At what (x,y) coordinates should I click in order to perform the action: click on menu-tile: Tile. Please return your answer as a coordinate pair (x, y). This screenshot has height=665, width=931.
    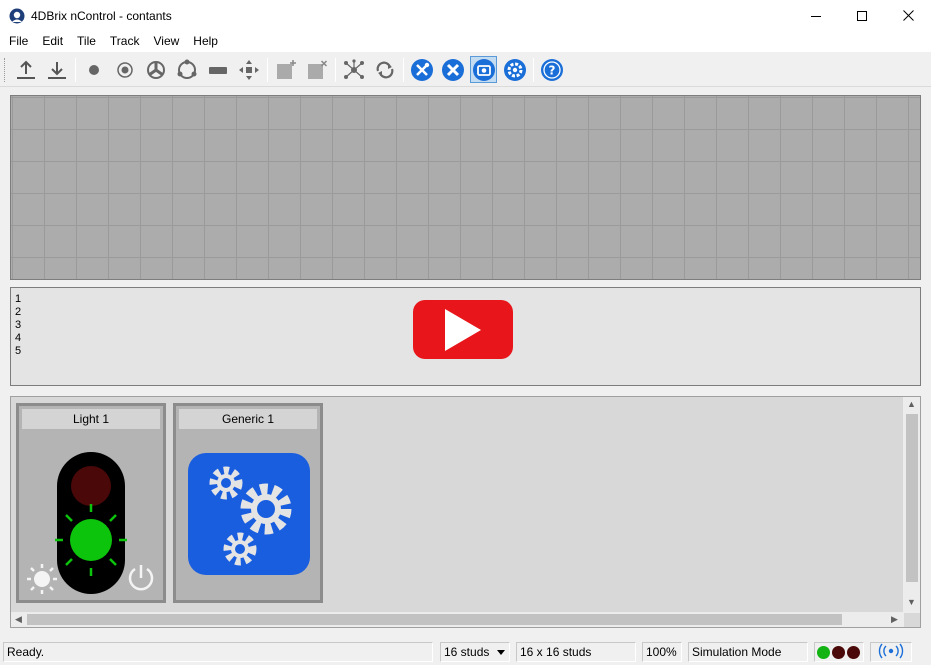
    Looking at the image, I should click on (86, 41).